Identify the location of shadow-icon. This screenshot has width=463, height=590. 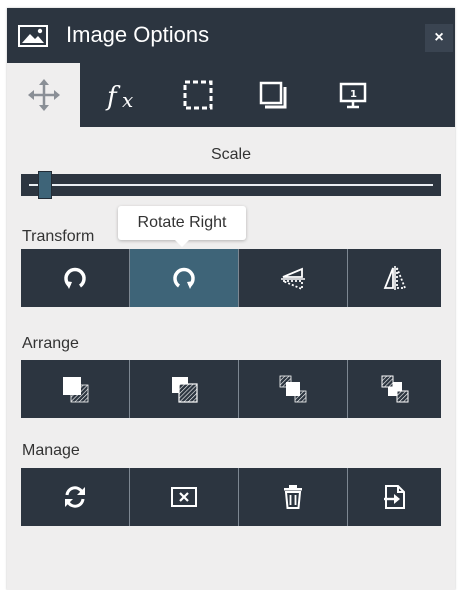
(273, 95).